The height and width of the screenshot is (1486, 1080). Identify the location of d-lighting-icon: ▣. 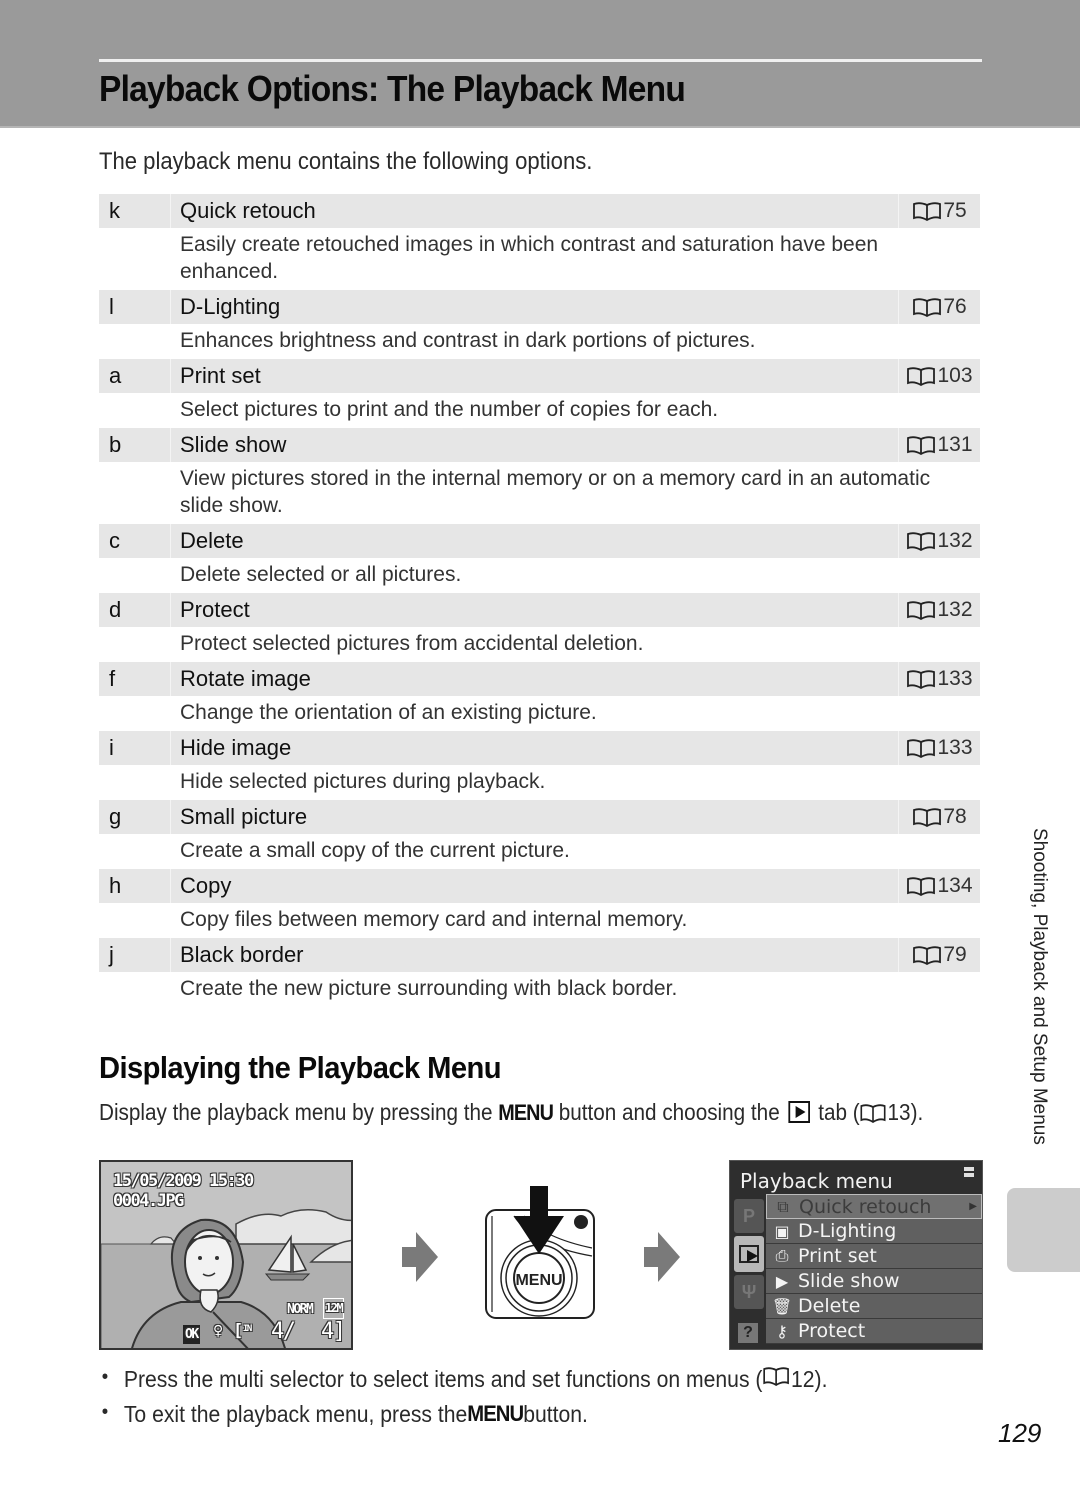
(782, 1231).